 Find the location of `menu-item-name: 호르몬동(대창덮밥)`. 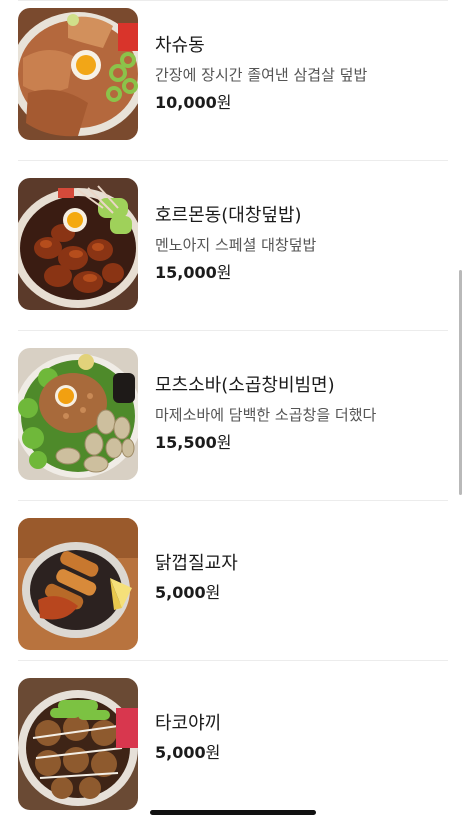

menu-item-name: 호르몬동(대창덮밥) is located at coordinates (228, 215).